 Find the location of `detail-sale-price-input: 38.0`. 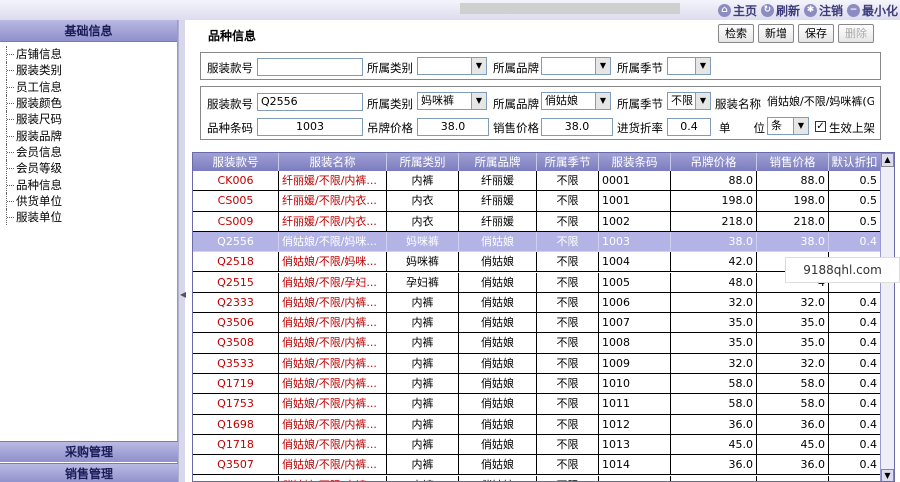

detail-sale-price-input: 38.0 is located at coordinates (577, 127).